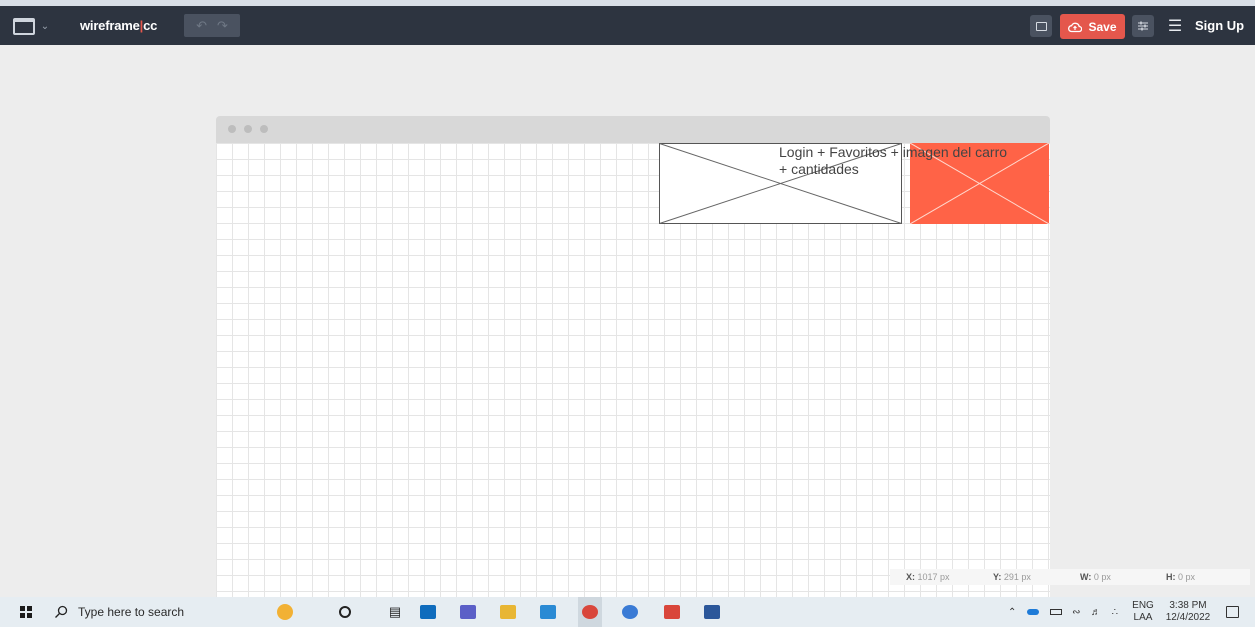 This screenshot has width=1255, height=627. I want to click on undo-redo-group: ↶ ↷, so click(212, 25).